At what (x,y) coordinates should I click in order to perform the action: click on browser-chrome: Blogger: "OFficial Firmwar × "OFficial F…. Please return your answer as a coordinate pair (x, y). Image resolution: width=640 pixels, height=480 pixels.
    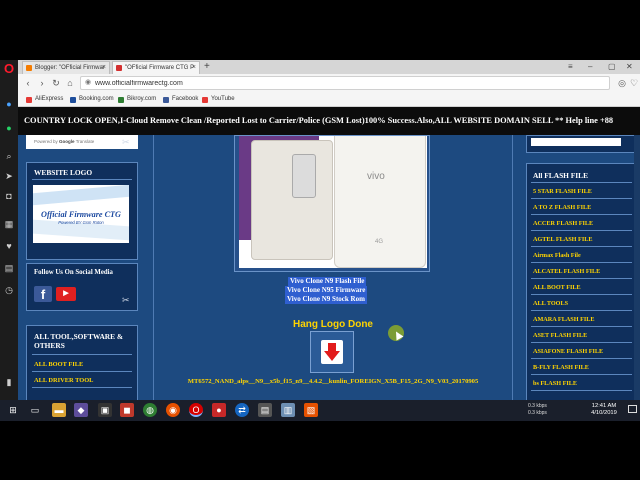
    Looking at the image, I should click on (329, 83).